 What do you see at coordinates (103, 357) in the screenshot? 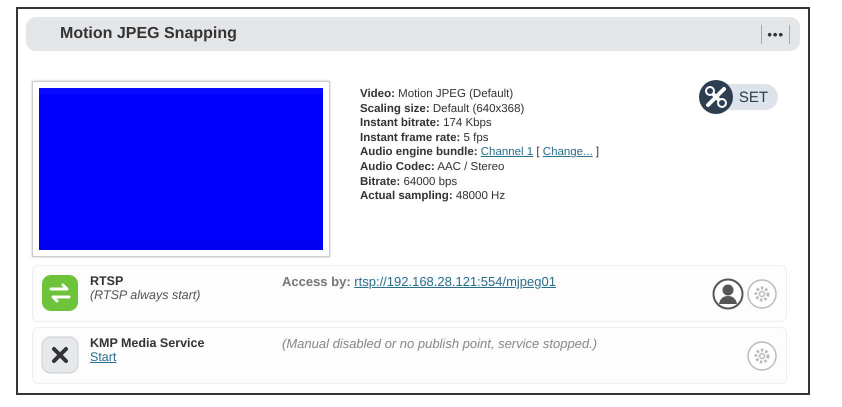
I see `start-link: Start` at bounding box center [103, 357].